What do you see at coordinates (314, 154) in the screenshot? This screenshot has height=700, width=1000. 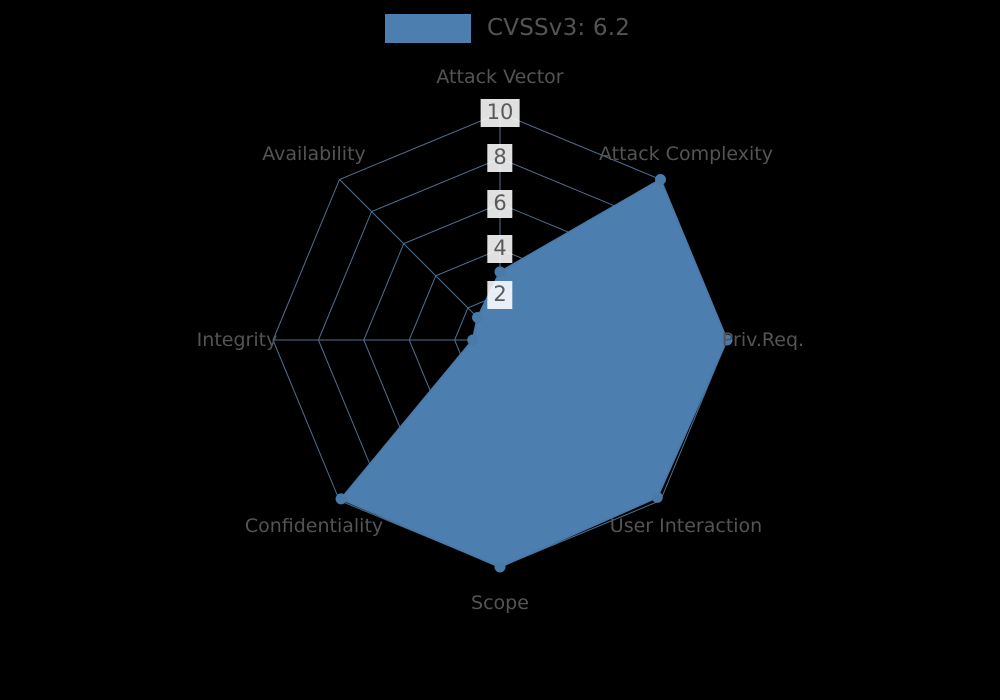 I see `axis-label-availability: Availability` at bounding box center [314, 154].